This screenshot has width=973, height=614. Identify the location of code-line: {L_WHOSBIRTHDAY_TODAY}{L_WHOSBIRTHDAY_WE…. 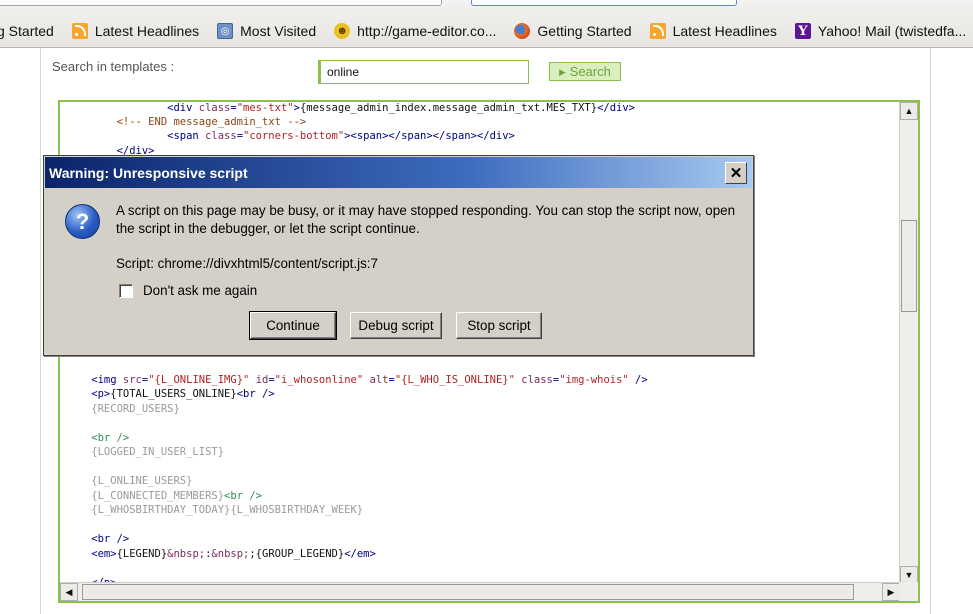
(214, 510).